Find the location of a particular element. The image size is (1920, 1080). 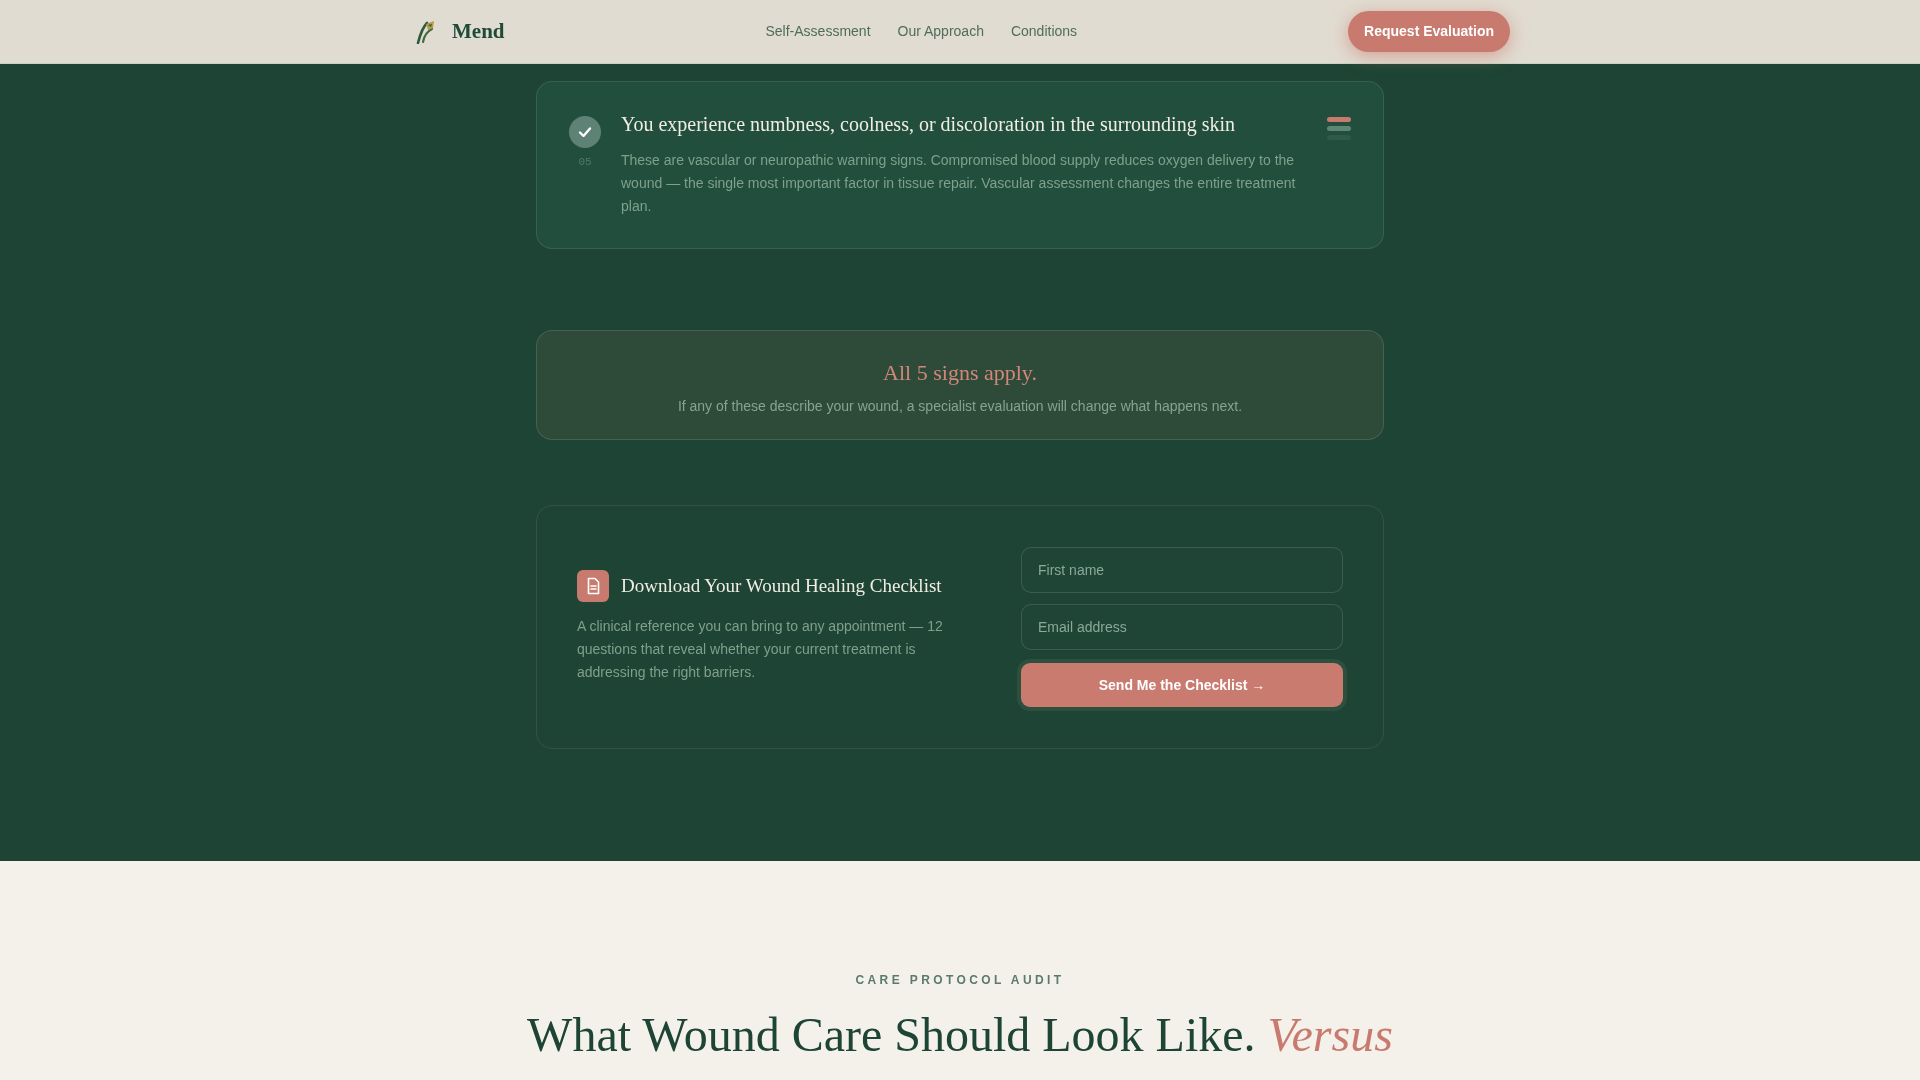

brand-name: Mend is located at coordinates (478, 31).